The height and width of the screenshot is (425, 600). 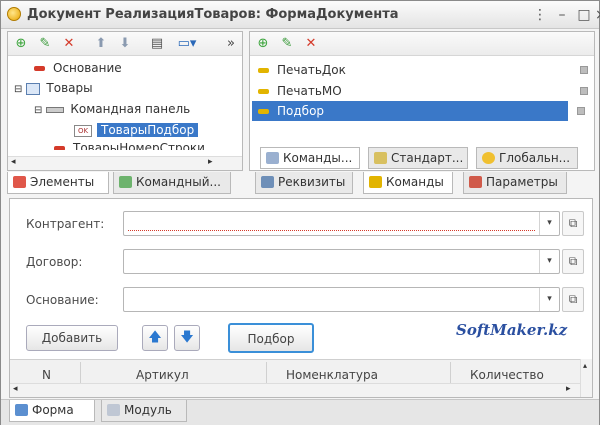 I want to click on field-label-contract: Договор:, so click(x=54, y=262).